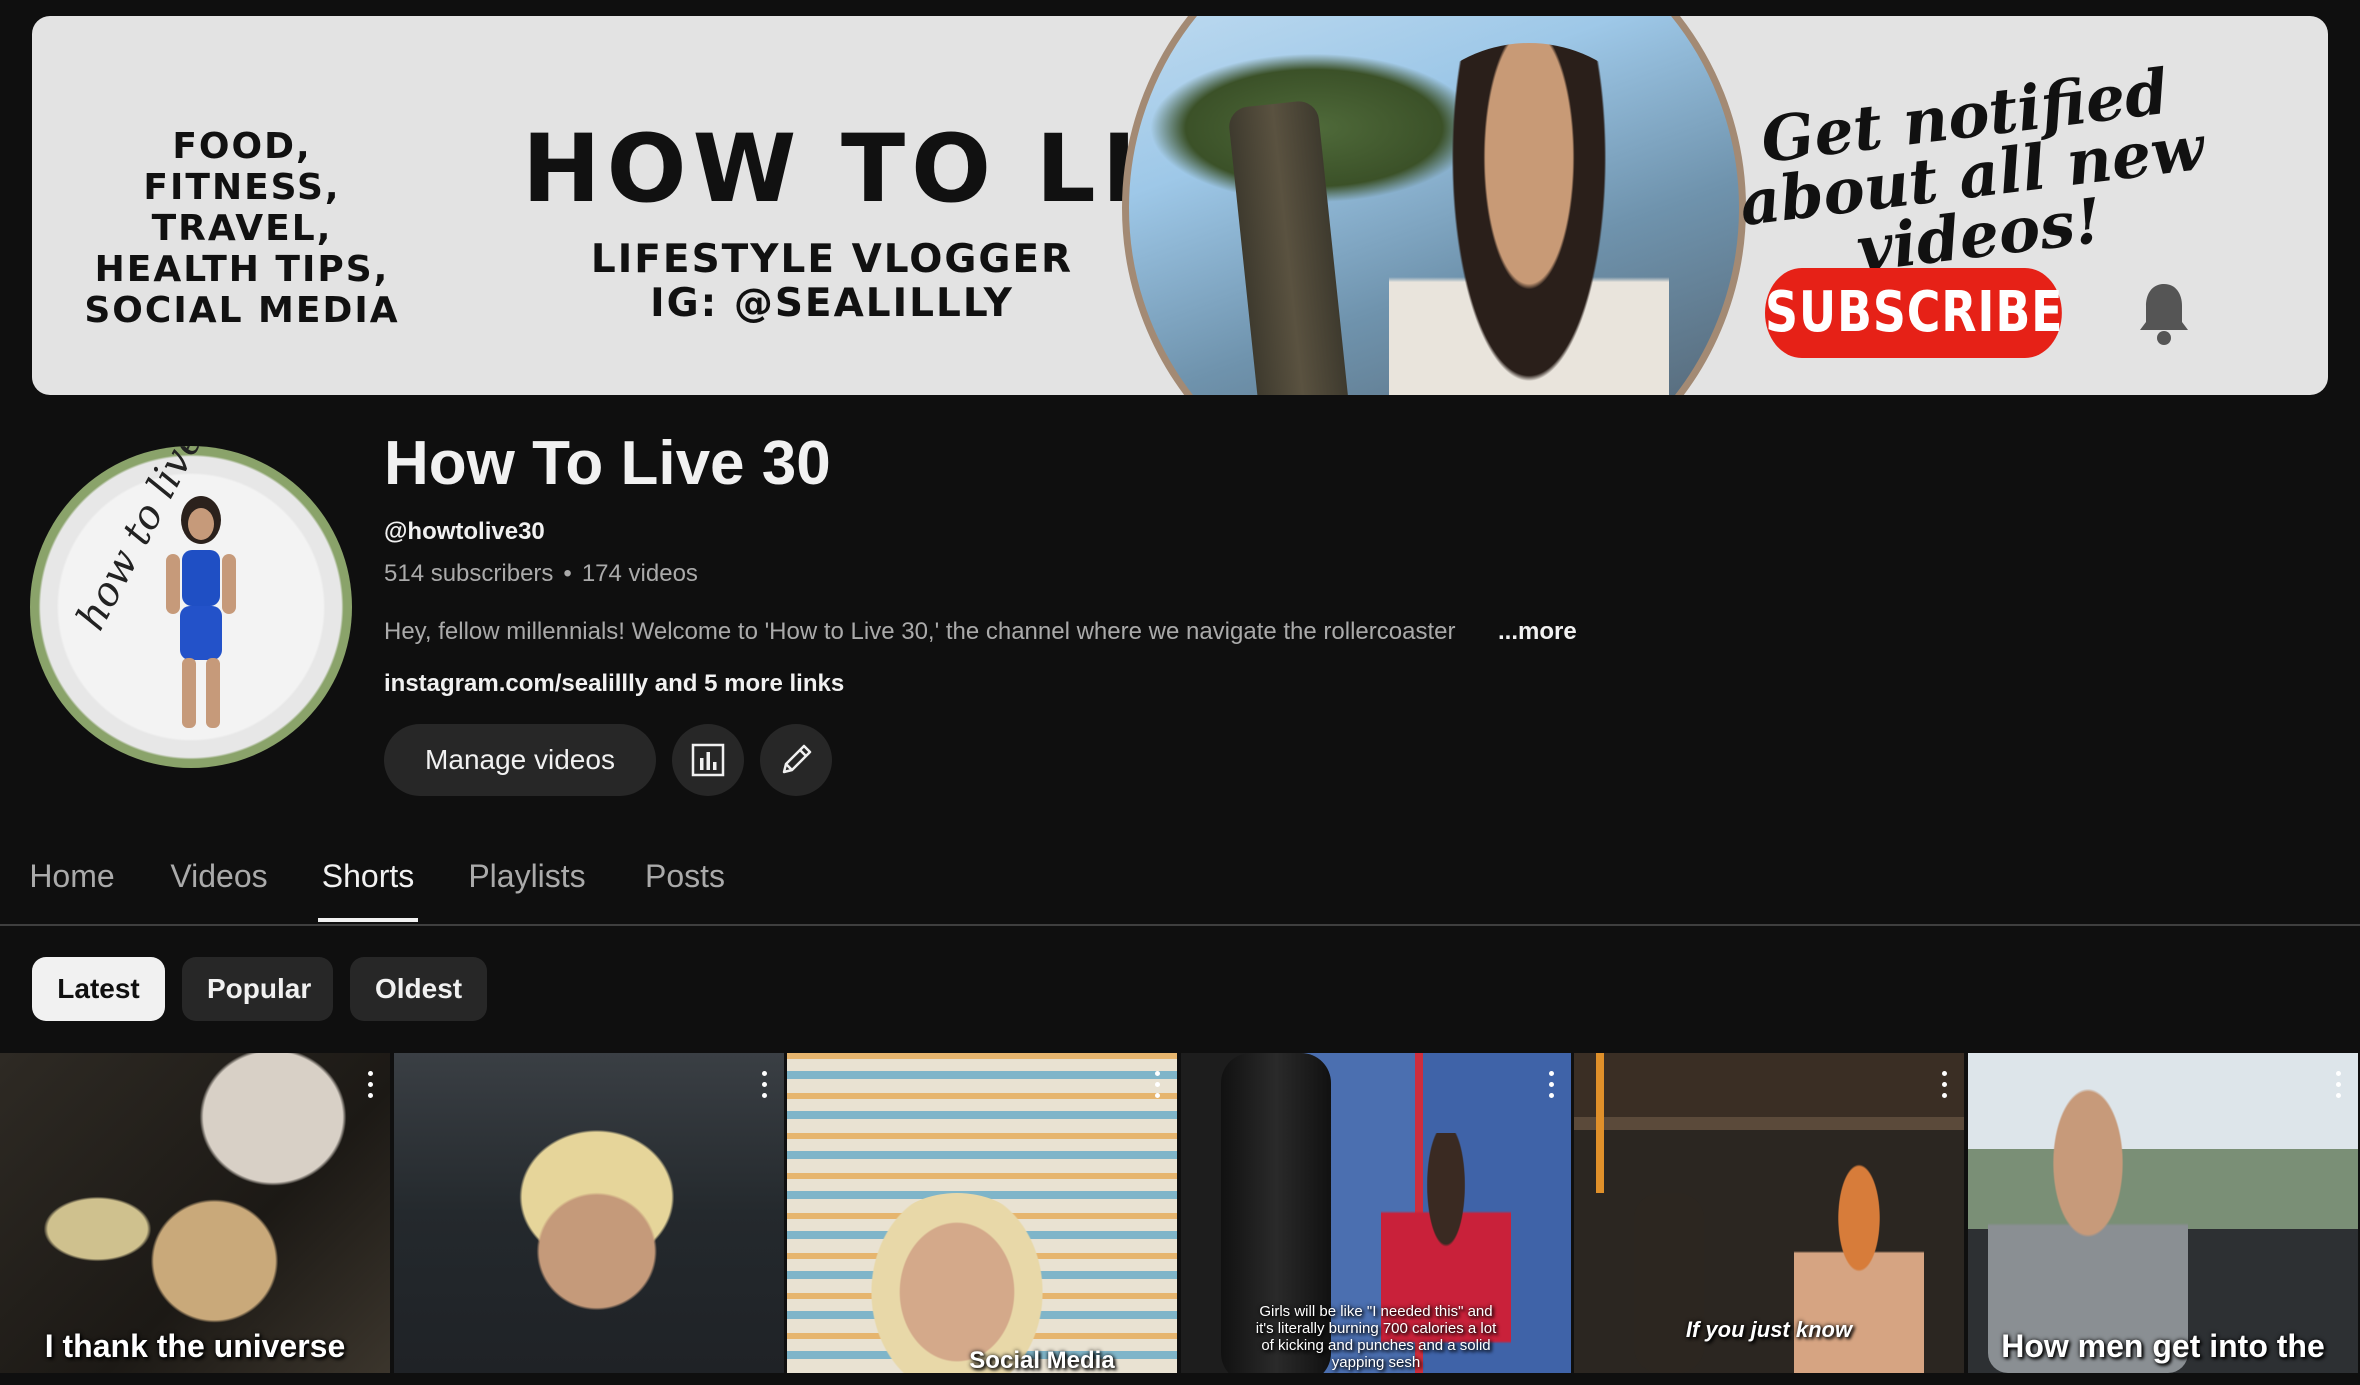 The height and width of the screenshot is (1385, 2360). What do you see at coordinates (1042, 1360) in the screenshot?
I see `short-caption: Social Media` at bounding box center [1042, 1360].